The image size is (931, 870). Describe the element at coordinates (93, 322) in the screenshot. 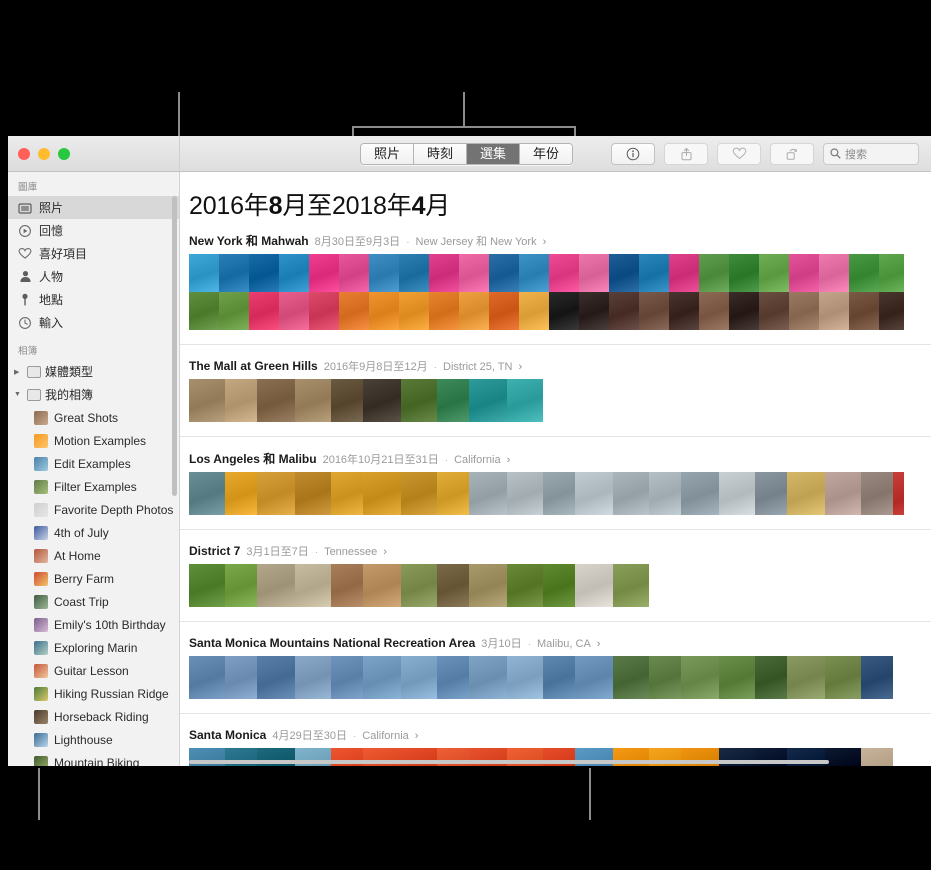

I see `sidebar-item-import: 輸入` at that location.